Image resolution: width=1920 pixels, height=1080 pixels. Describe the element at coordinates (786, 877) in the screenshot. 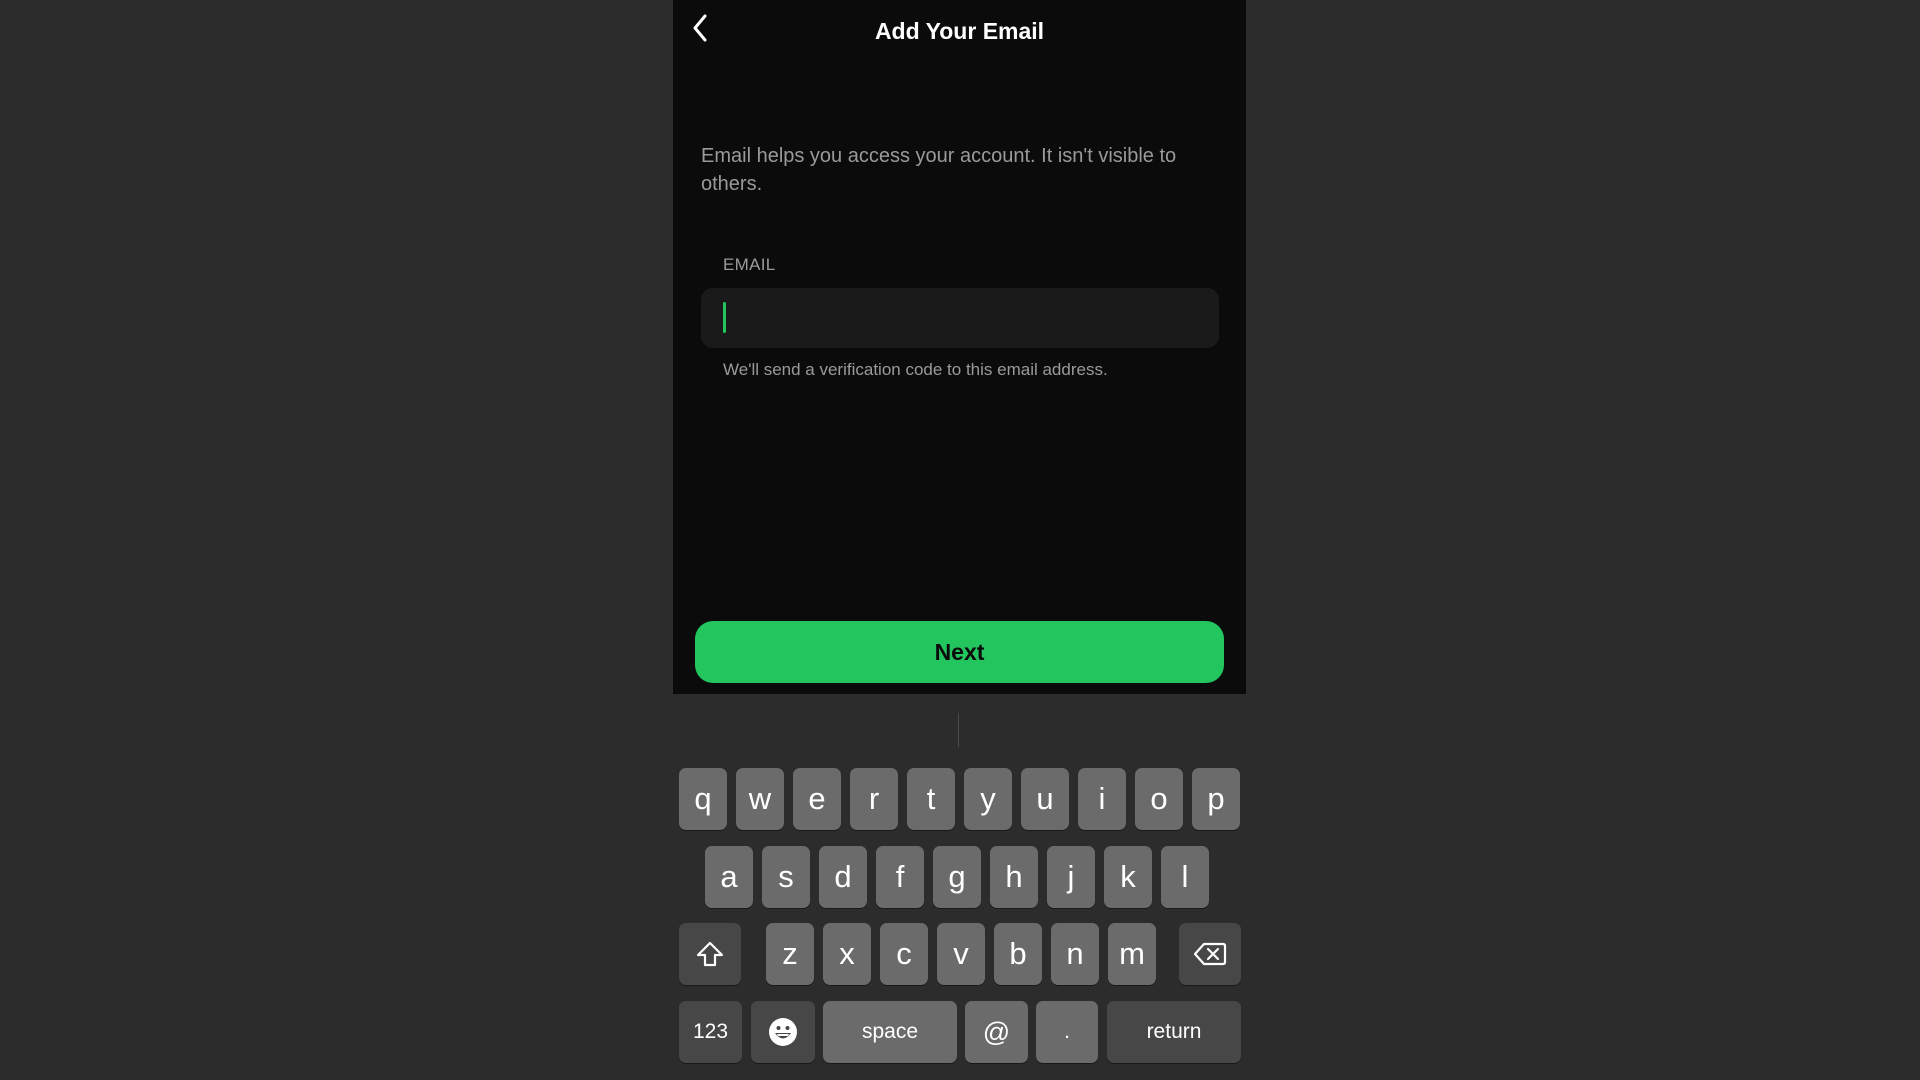

I see `key-s: s` at that location.